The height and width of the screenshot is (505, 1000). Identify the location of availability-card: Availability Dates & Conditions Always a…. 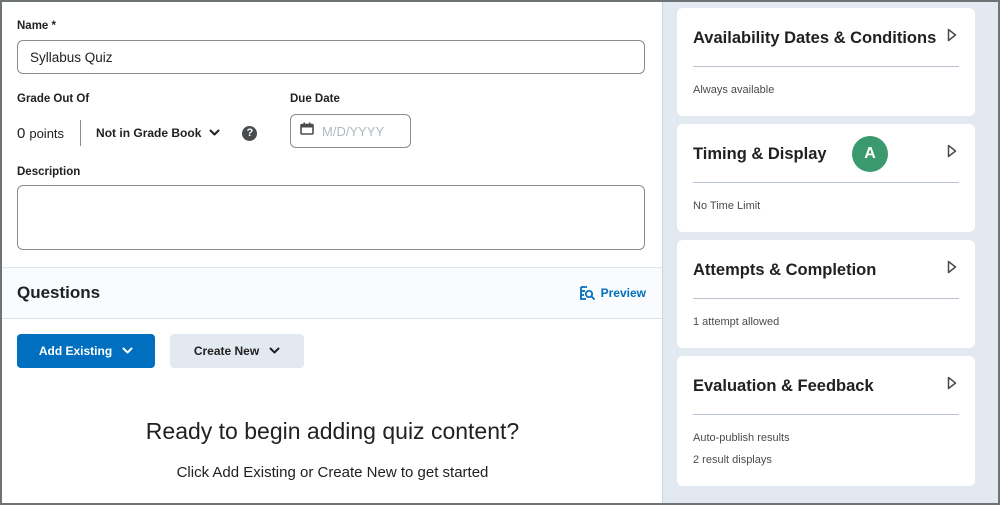
(826, 62).